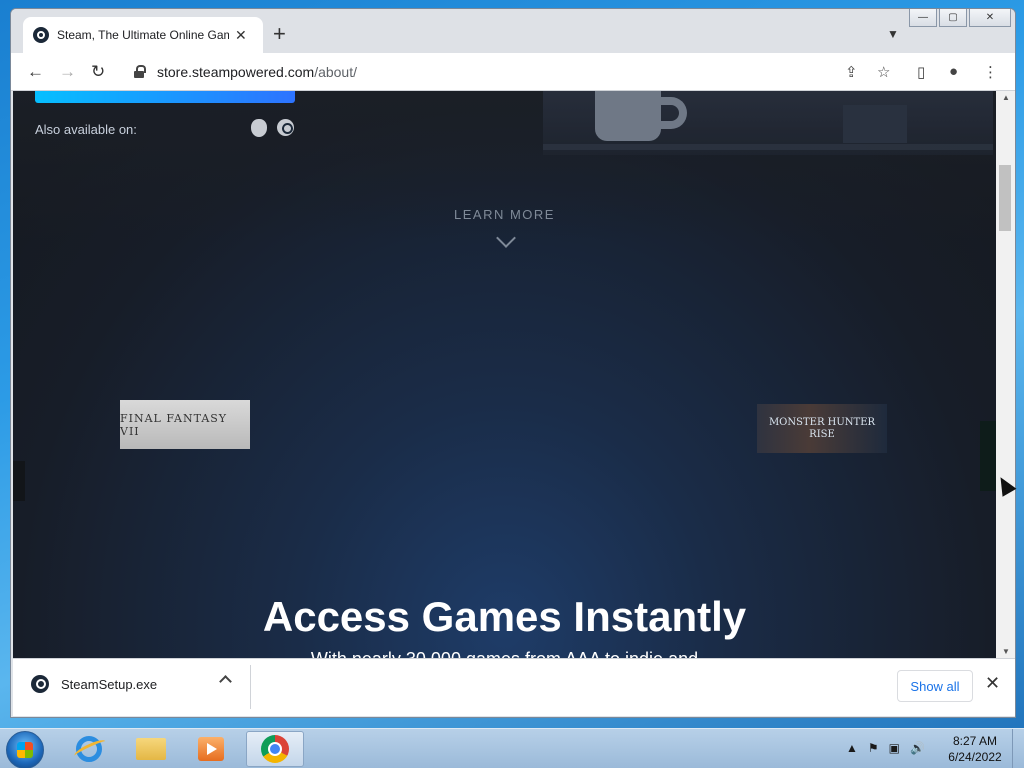 This screenshot has width=1024, height=768. What do you see at coordinates (670, 113) in the screenshot?
I see `background-mug-handle` at bounding box center [670, 113].